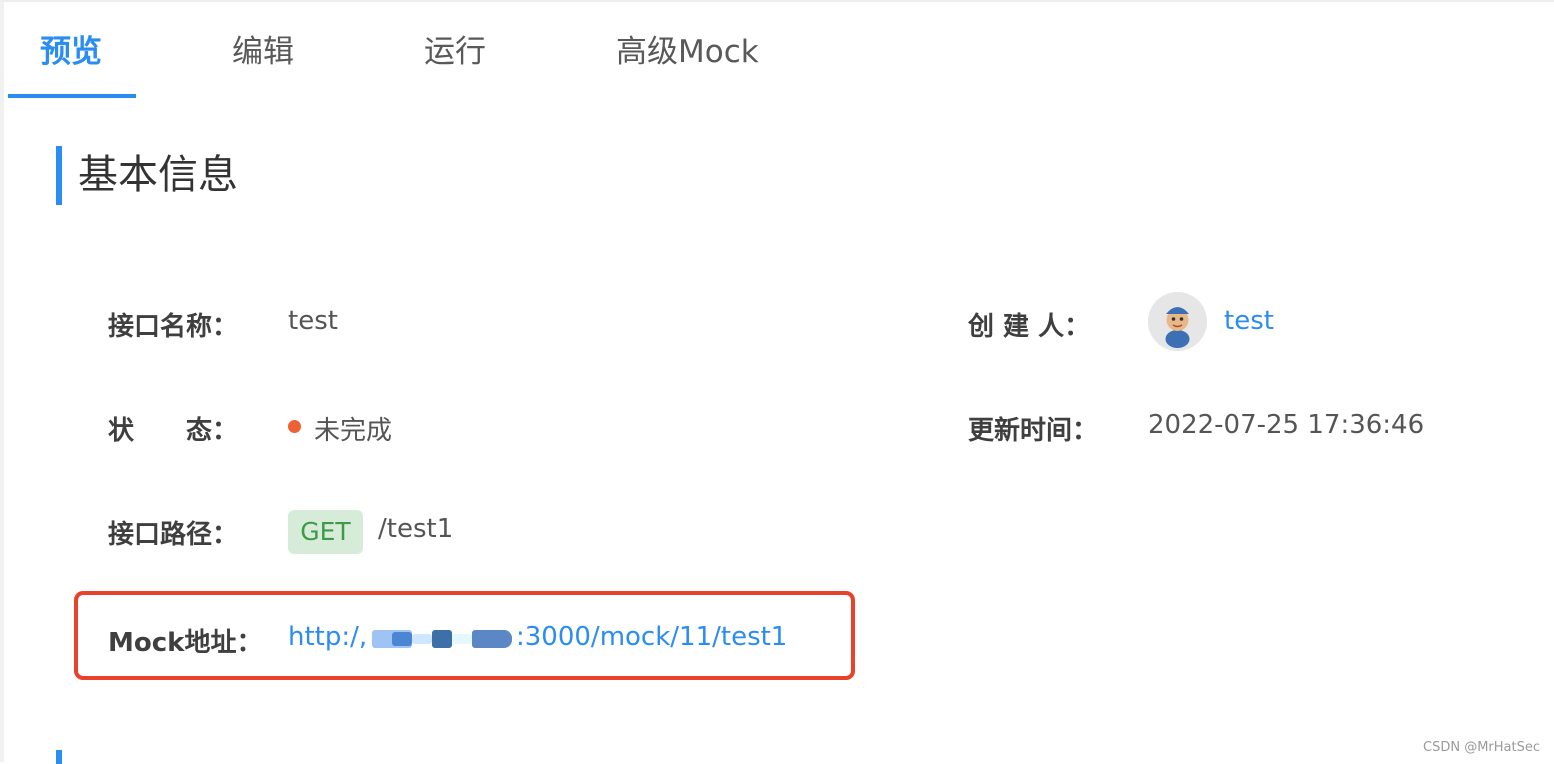 The height and width of the screenshot is (764, 1554). Describe the element at coordinates (1029, 327) in the screenshot. I see `creator-label: 创 建 人：` at that location.